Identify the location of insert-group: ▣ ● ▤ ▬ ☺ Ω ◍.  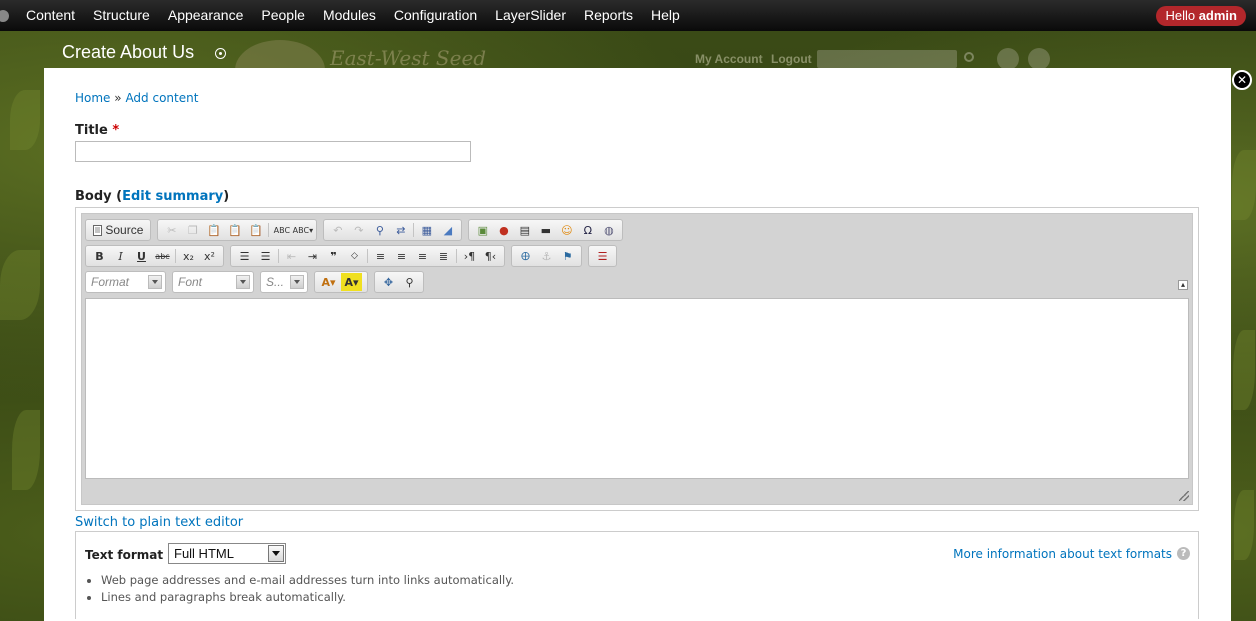
(546, 230).